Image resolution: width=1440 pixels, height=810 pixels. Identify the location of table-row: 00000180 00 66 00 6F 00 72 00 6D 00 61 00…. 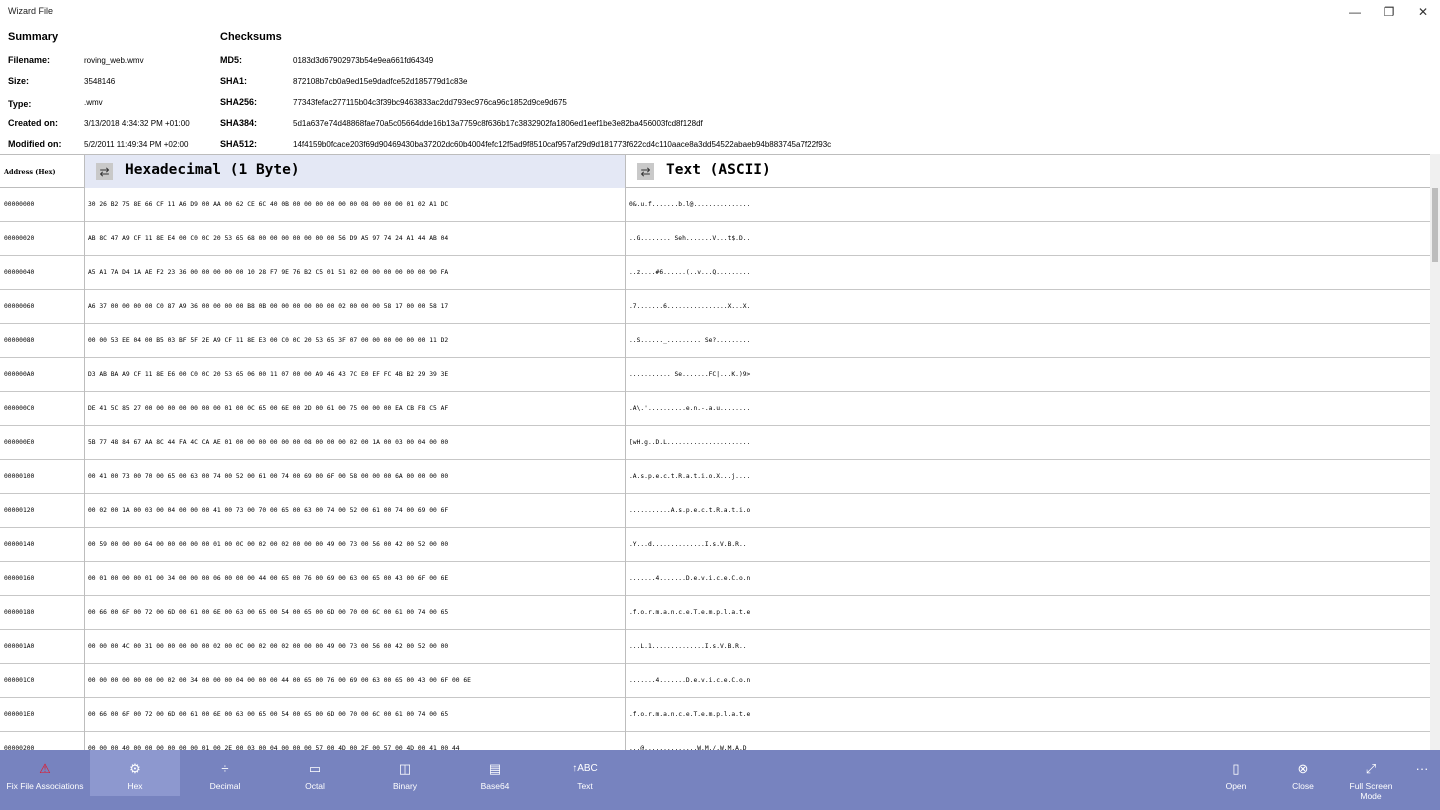
(715, 613).